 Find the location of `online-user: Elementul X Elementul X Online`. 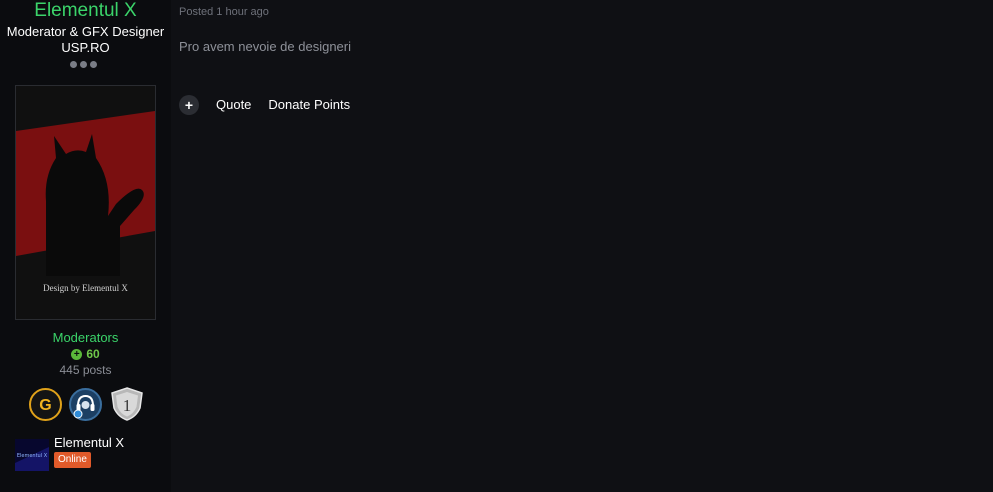

online-user: Elementul X Elementul X Online is located at coordinates (90, 453).